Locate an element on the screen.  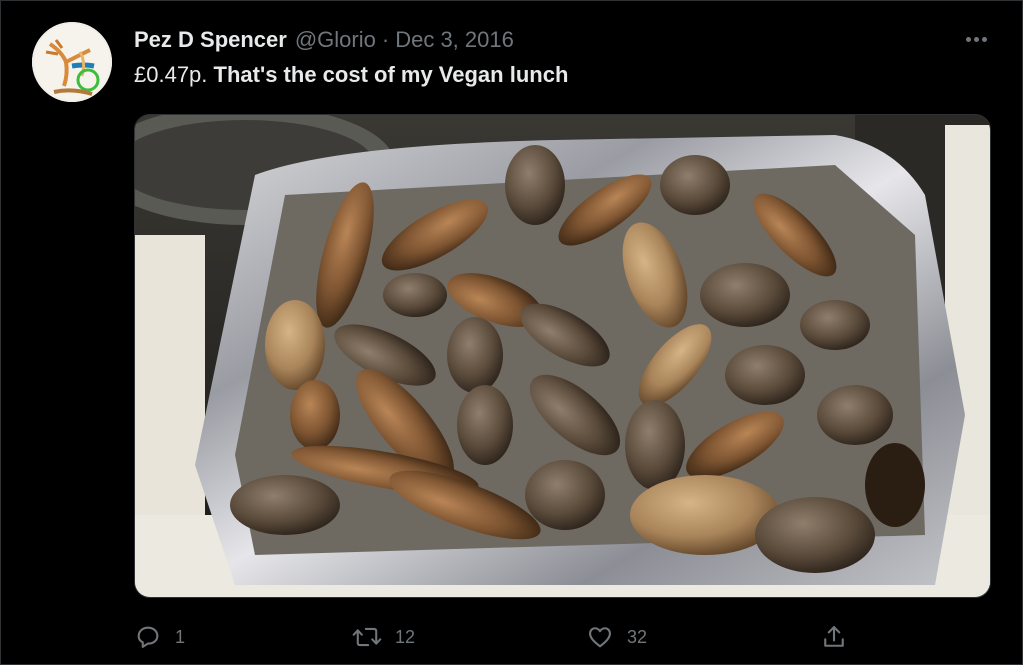
tweet-date: Dec 3, 2016 is located at coordinates (454, 40).